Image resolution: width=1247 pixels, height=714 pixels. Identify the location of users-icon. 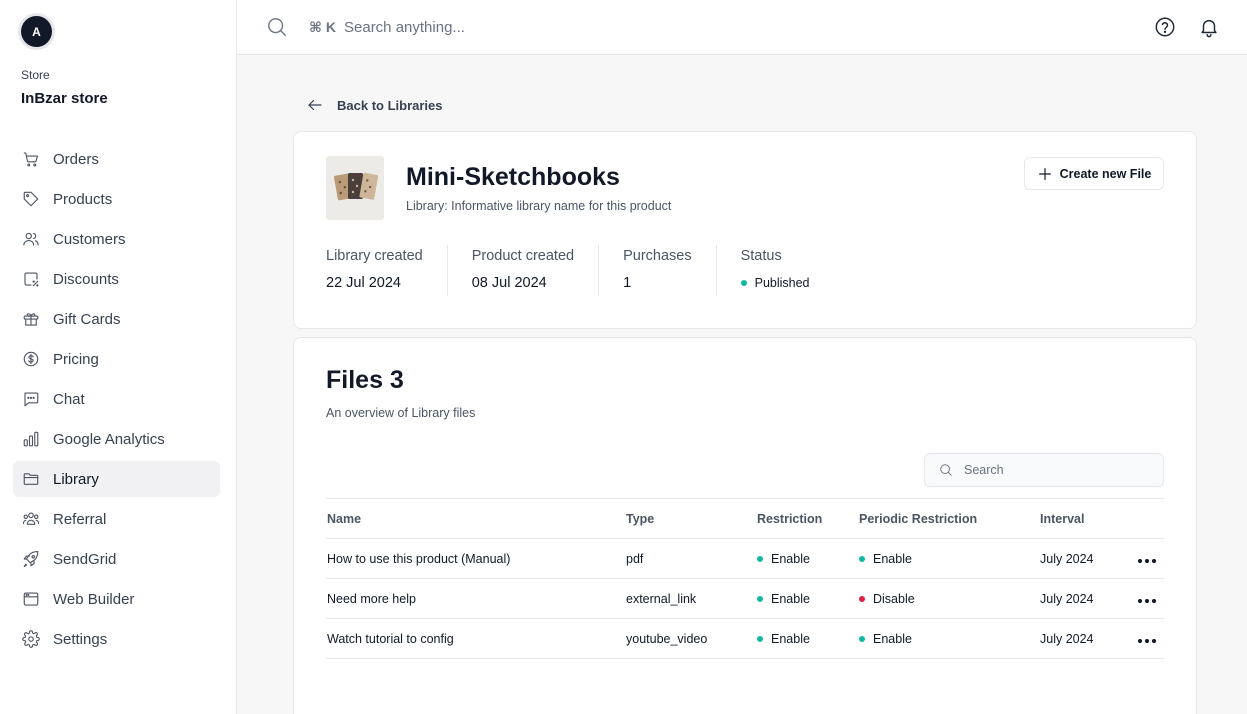
(31, 239).